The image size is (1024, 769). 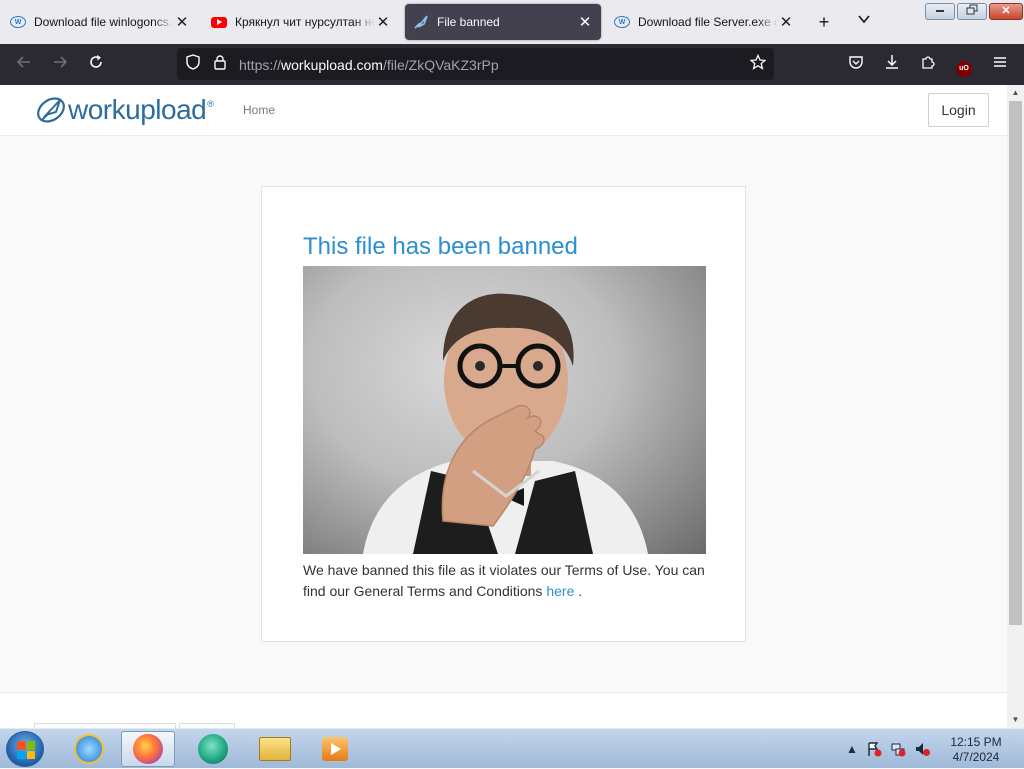 I want to click on tab-title: File banned, so click(x=468, y=22).